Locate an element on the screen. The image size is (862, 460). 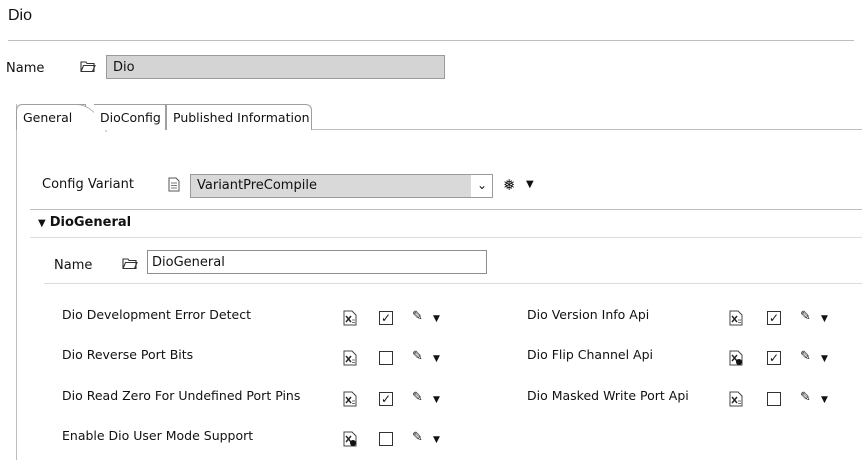
section-name-label: Name is located at coordinates (73, 265).